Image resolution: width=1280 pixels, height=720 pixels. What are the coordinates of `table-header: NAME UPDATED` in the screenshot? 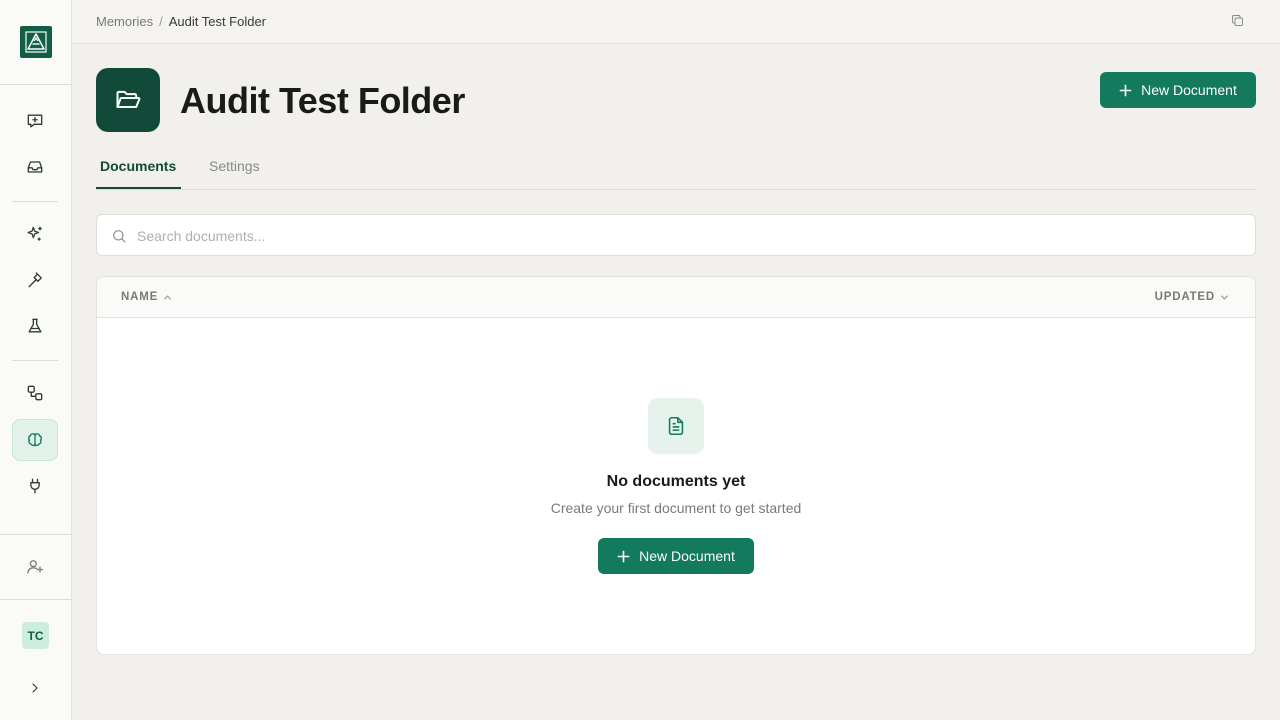 It's located at (676, 297).